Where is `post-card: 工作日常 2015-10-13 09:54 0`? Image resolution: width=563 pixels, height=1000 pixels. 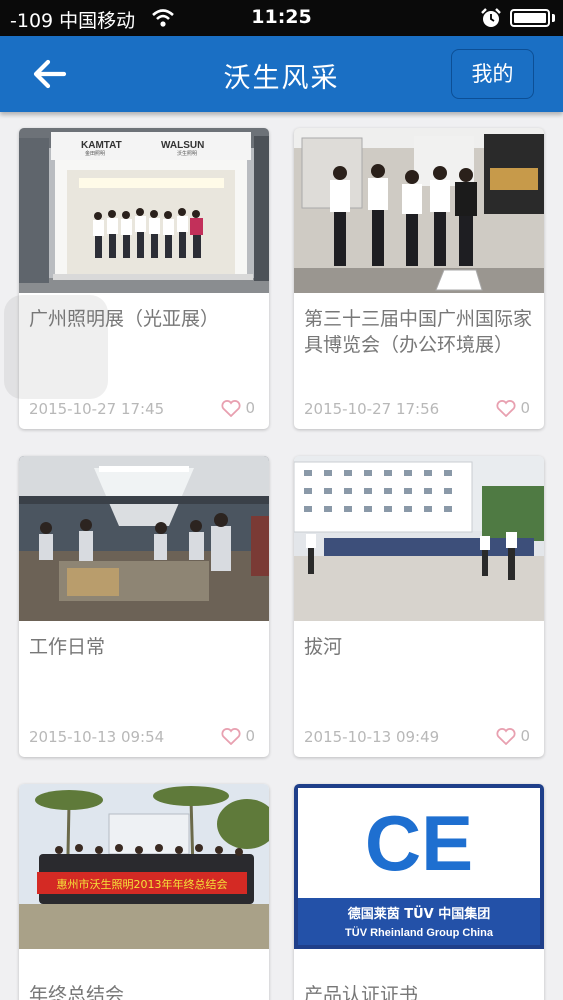 post-card: 工作日常 2015-10-13 09:54 0 is located at coordinates (144, 606).